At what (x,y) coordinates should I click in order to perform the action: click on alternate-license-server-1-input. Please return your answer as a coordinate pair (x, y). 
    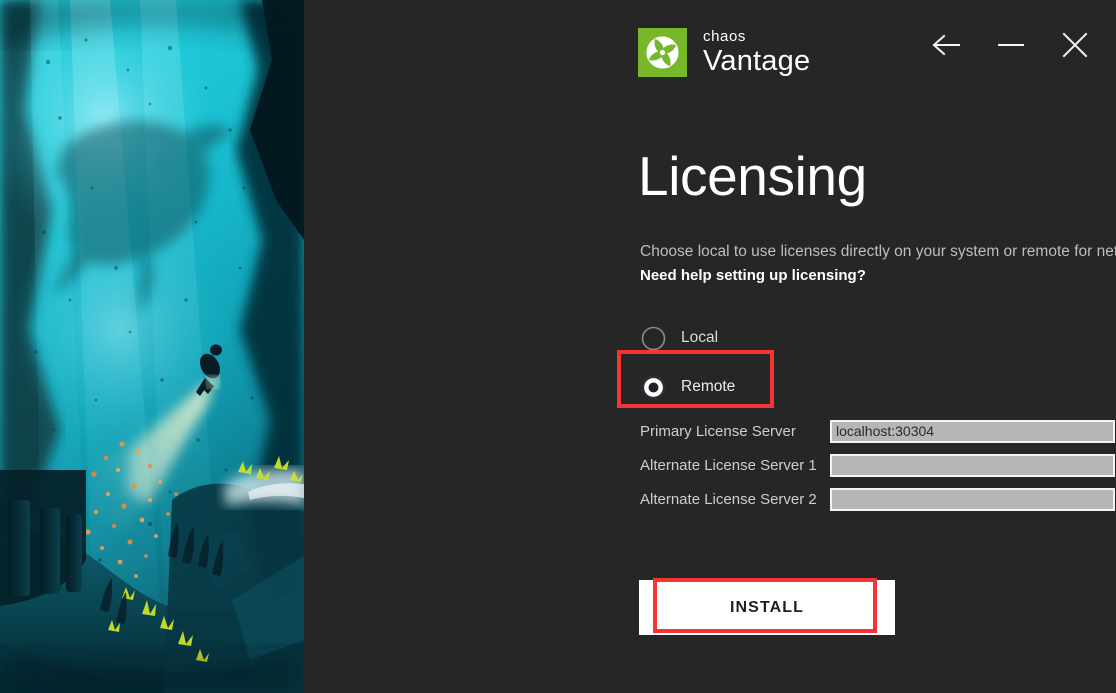
    Looking at the image, I should click on (972, 465).